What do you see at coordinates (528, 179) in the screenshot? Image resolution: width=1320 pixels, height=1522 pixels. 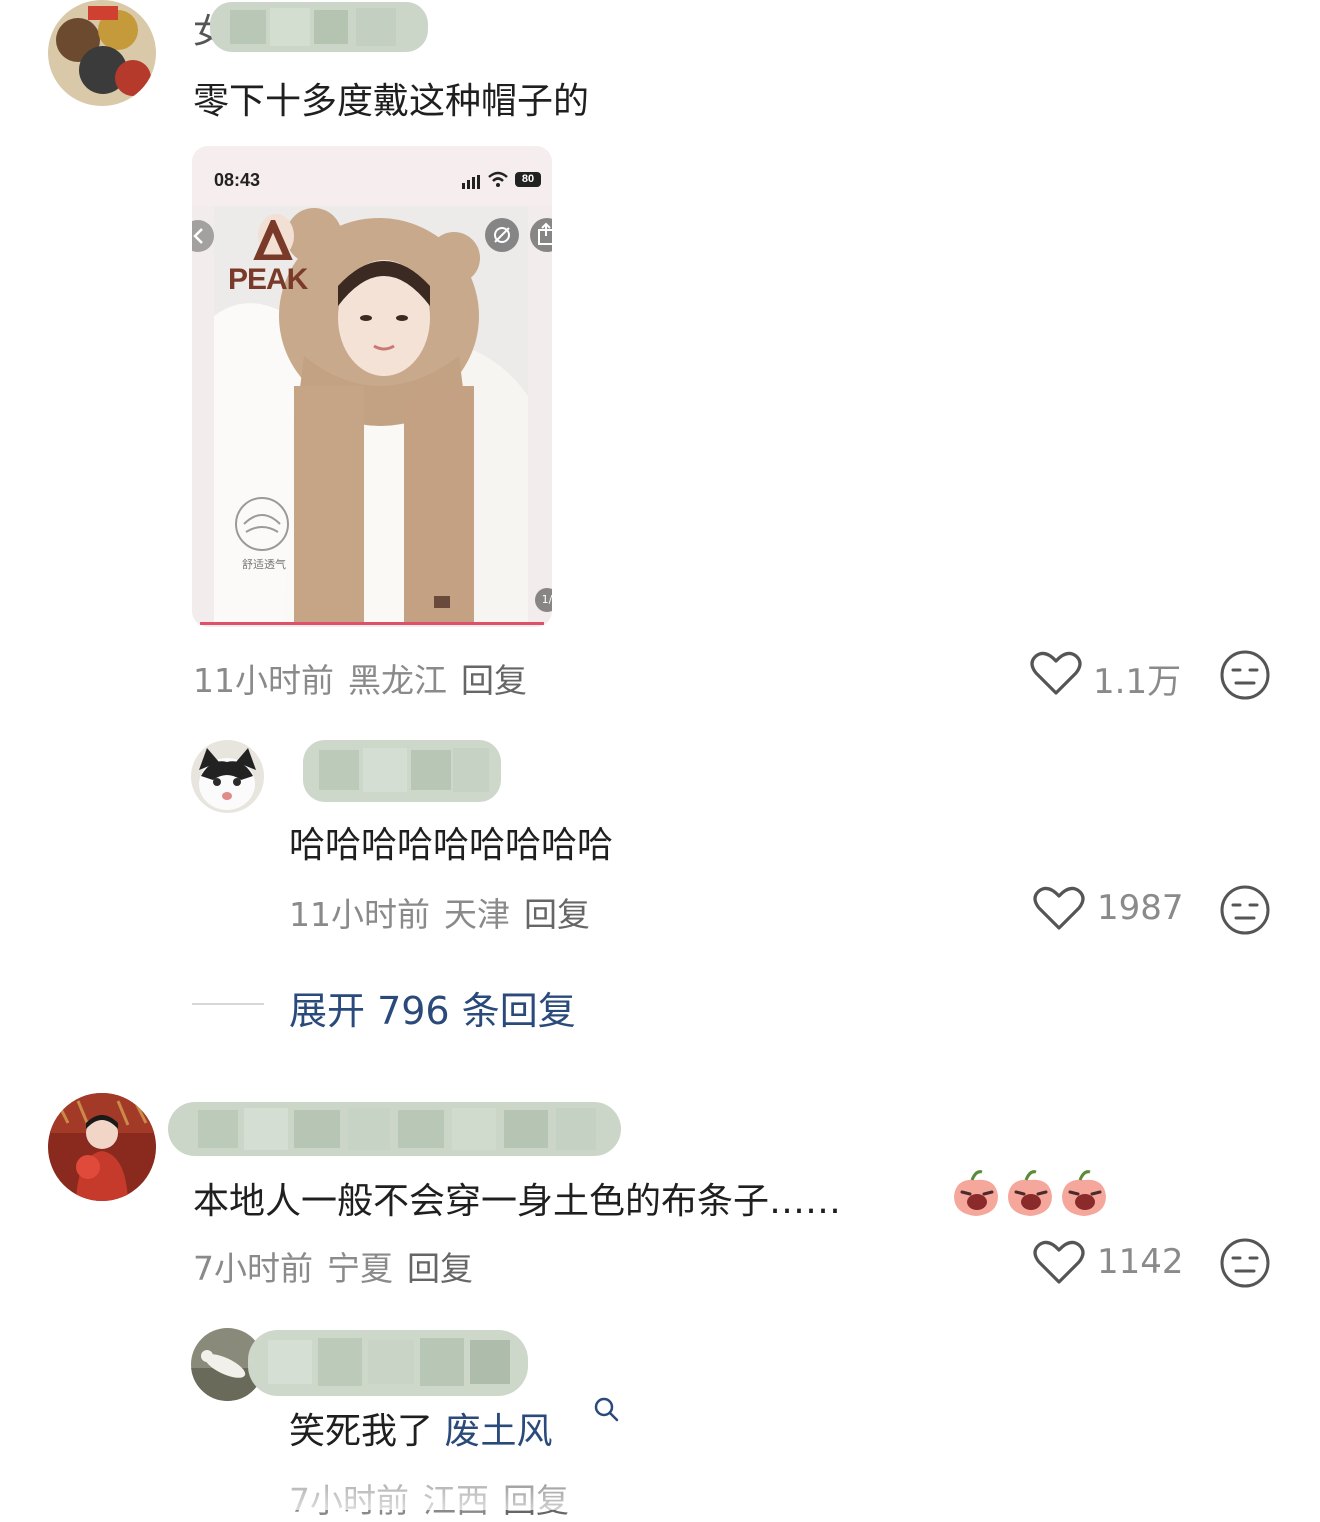 I see `battery-icon: 80` at bounding box center [528, 179].